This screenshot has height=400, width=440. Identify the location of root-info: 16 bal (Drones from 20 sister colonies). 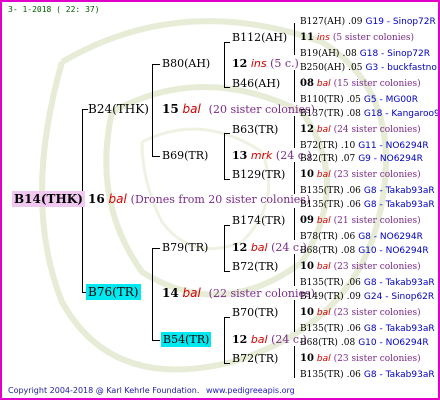
(199, 199).